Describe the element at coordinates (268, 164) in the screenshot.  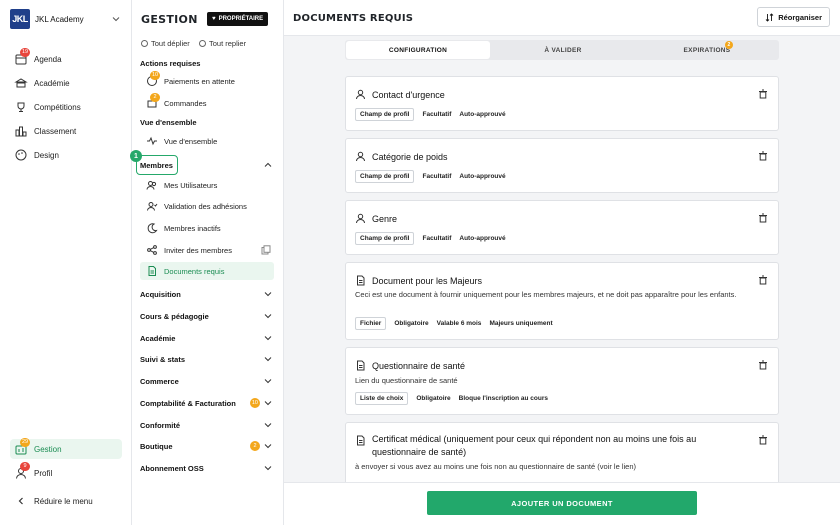
I see `chevron-up-icon` at that location.